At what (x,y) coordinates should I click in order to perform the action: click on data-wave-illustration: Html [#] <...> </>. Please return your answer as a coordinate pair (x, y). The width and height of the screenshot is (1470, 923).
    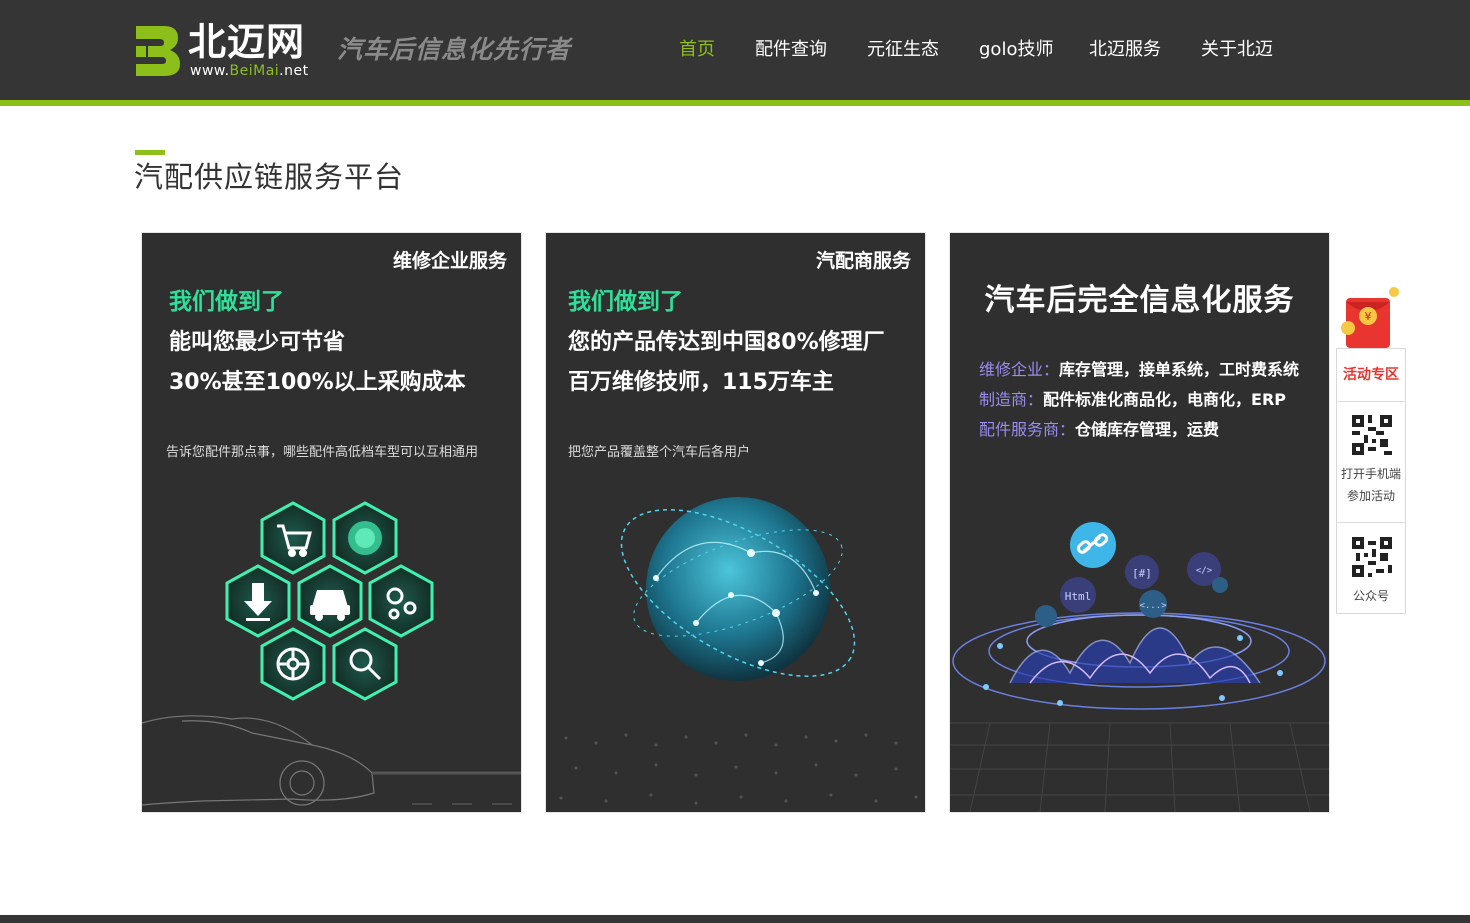
    Looking at the image, I should click on (1139, 667).